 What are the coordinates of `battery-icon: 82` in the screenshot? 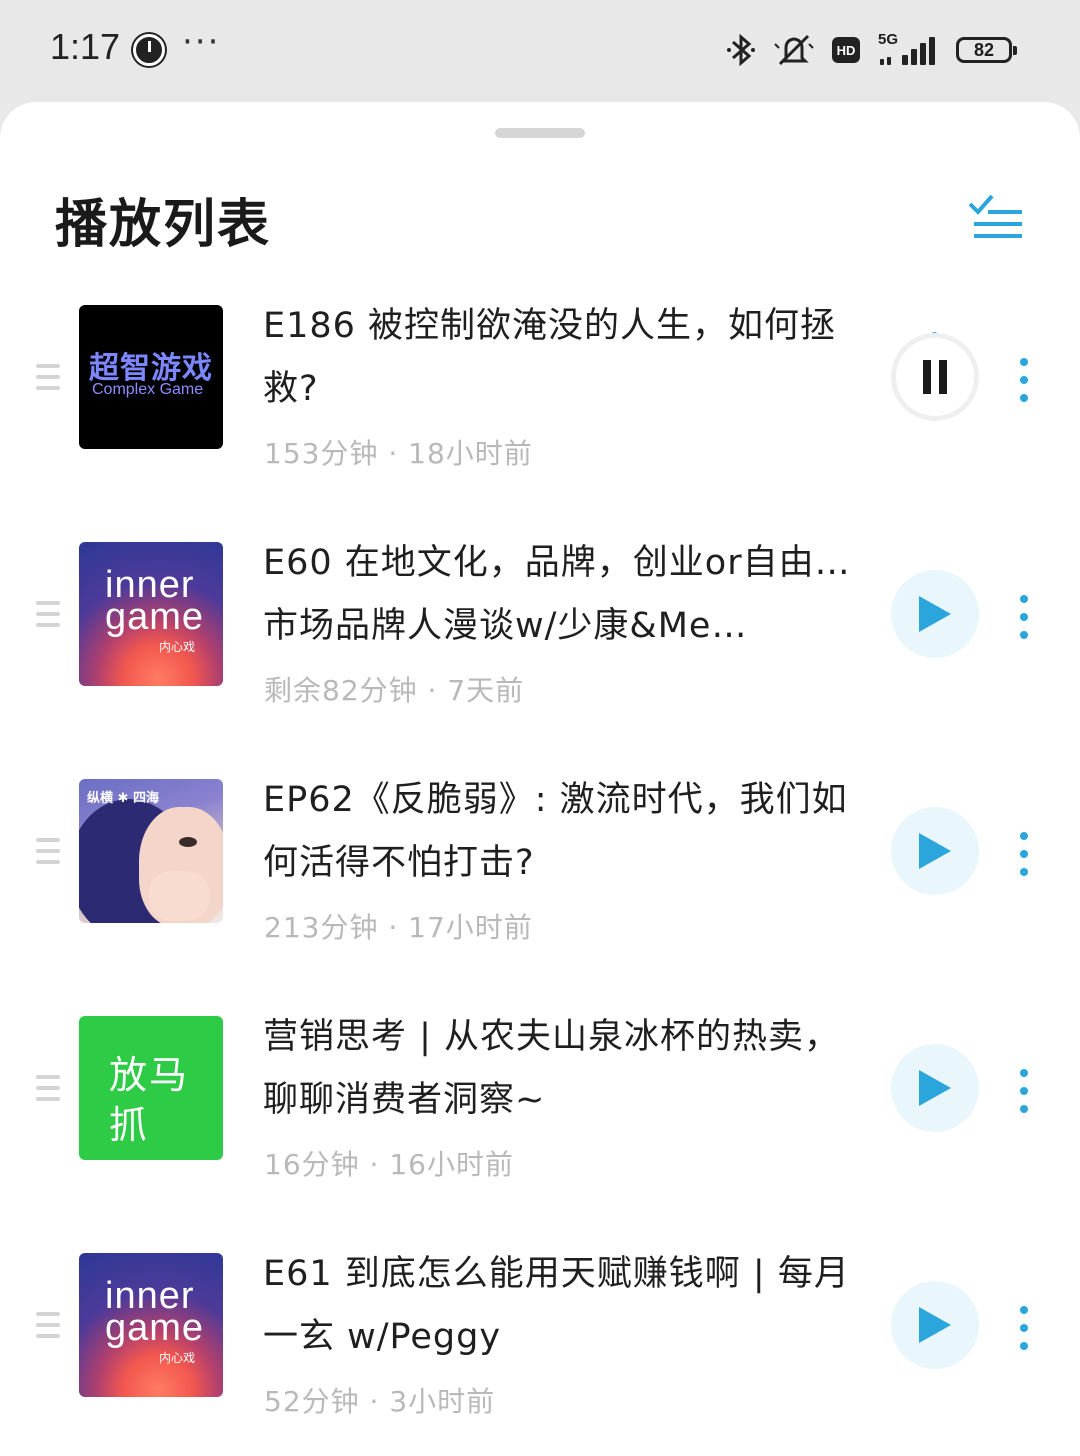 It's located at (986, 50).